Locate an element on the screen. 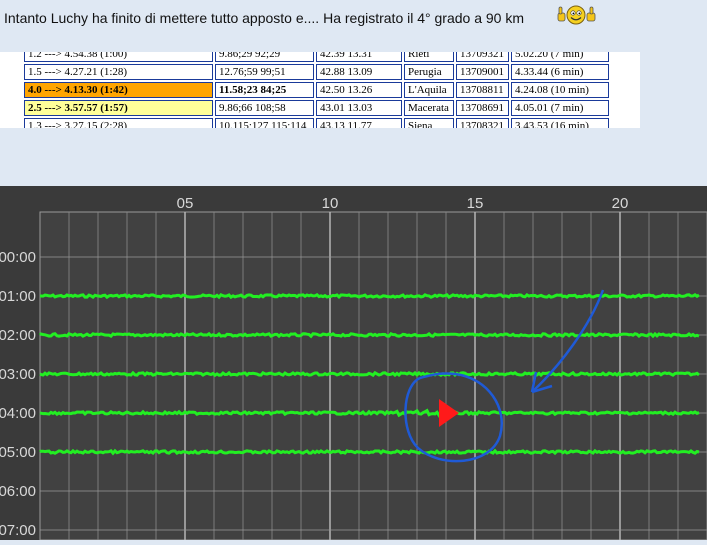  thumb-right-icon is located at coordinates (591, 14).